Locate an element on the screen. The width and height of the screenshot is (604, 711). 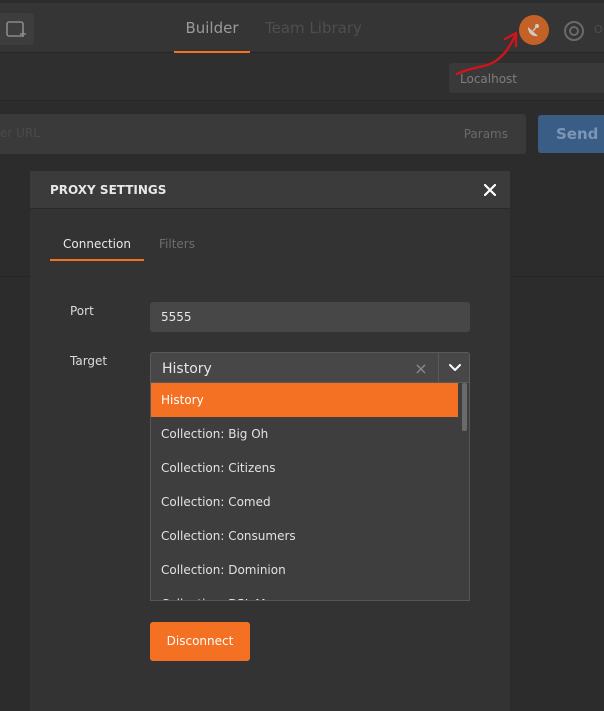
chevron-down-icon is located at coordinates (454, 367).